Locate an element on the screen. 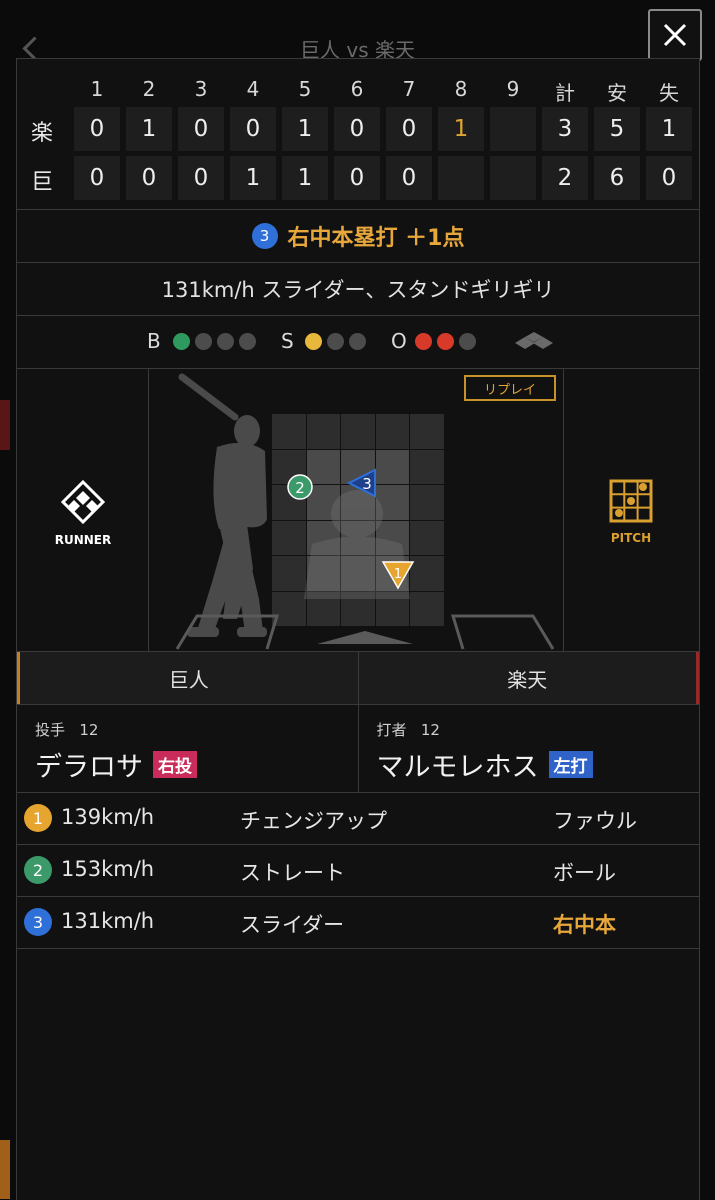  pitch-type: ストレート is located at coordinates (292, 873).